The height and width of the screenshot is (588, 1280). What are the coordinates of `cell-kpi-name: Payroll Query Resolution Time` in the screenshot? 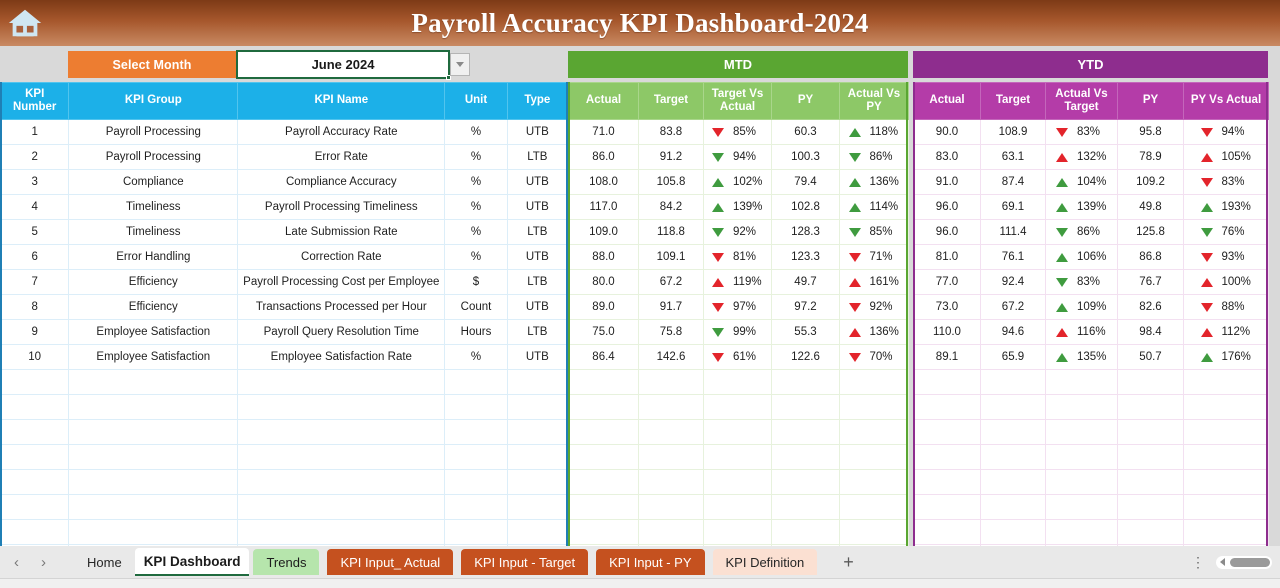 It's located at (341, 332).